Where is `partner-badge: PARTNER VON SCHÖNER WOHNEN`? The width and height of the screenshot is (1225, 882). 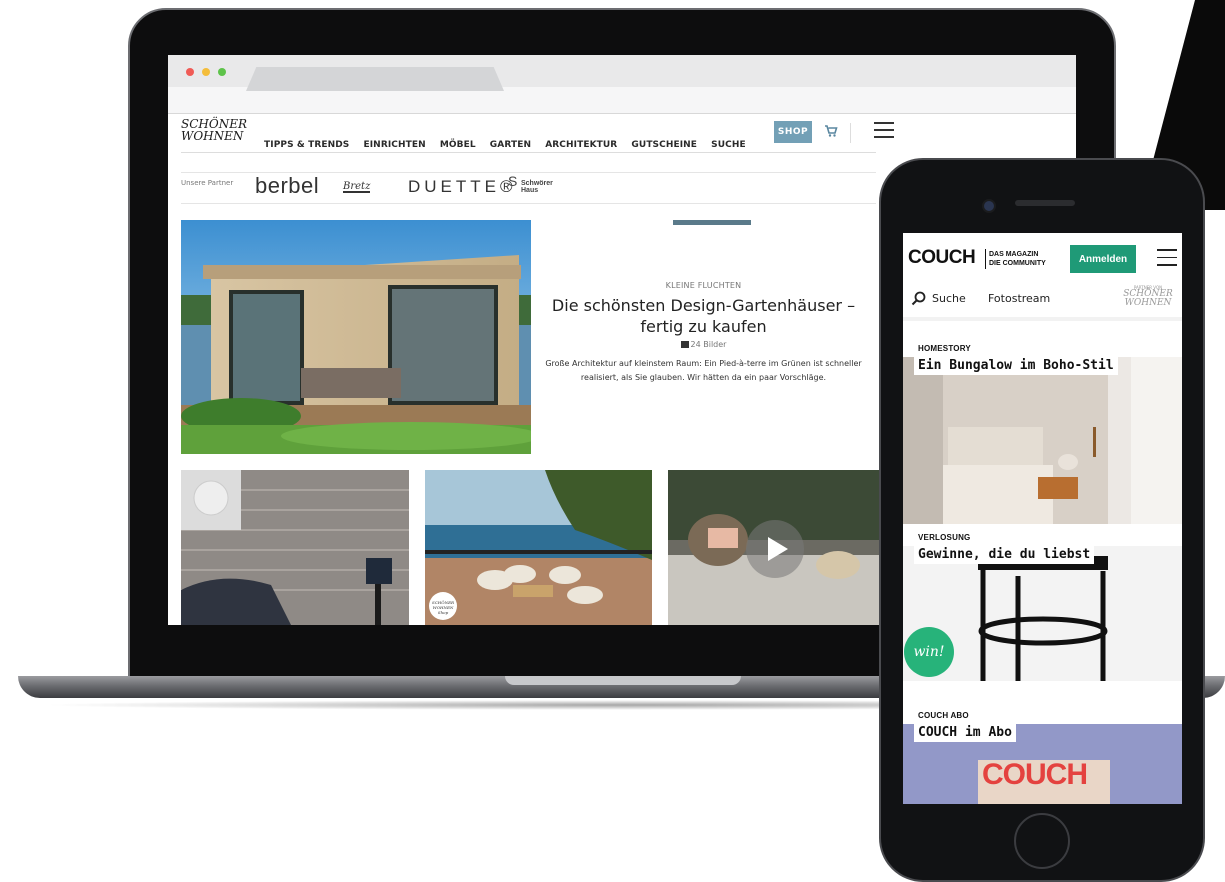
partner-badge: PARTNER VON SCHÖNER WOHNEN is located at coordinates (1148, 296).